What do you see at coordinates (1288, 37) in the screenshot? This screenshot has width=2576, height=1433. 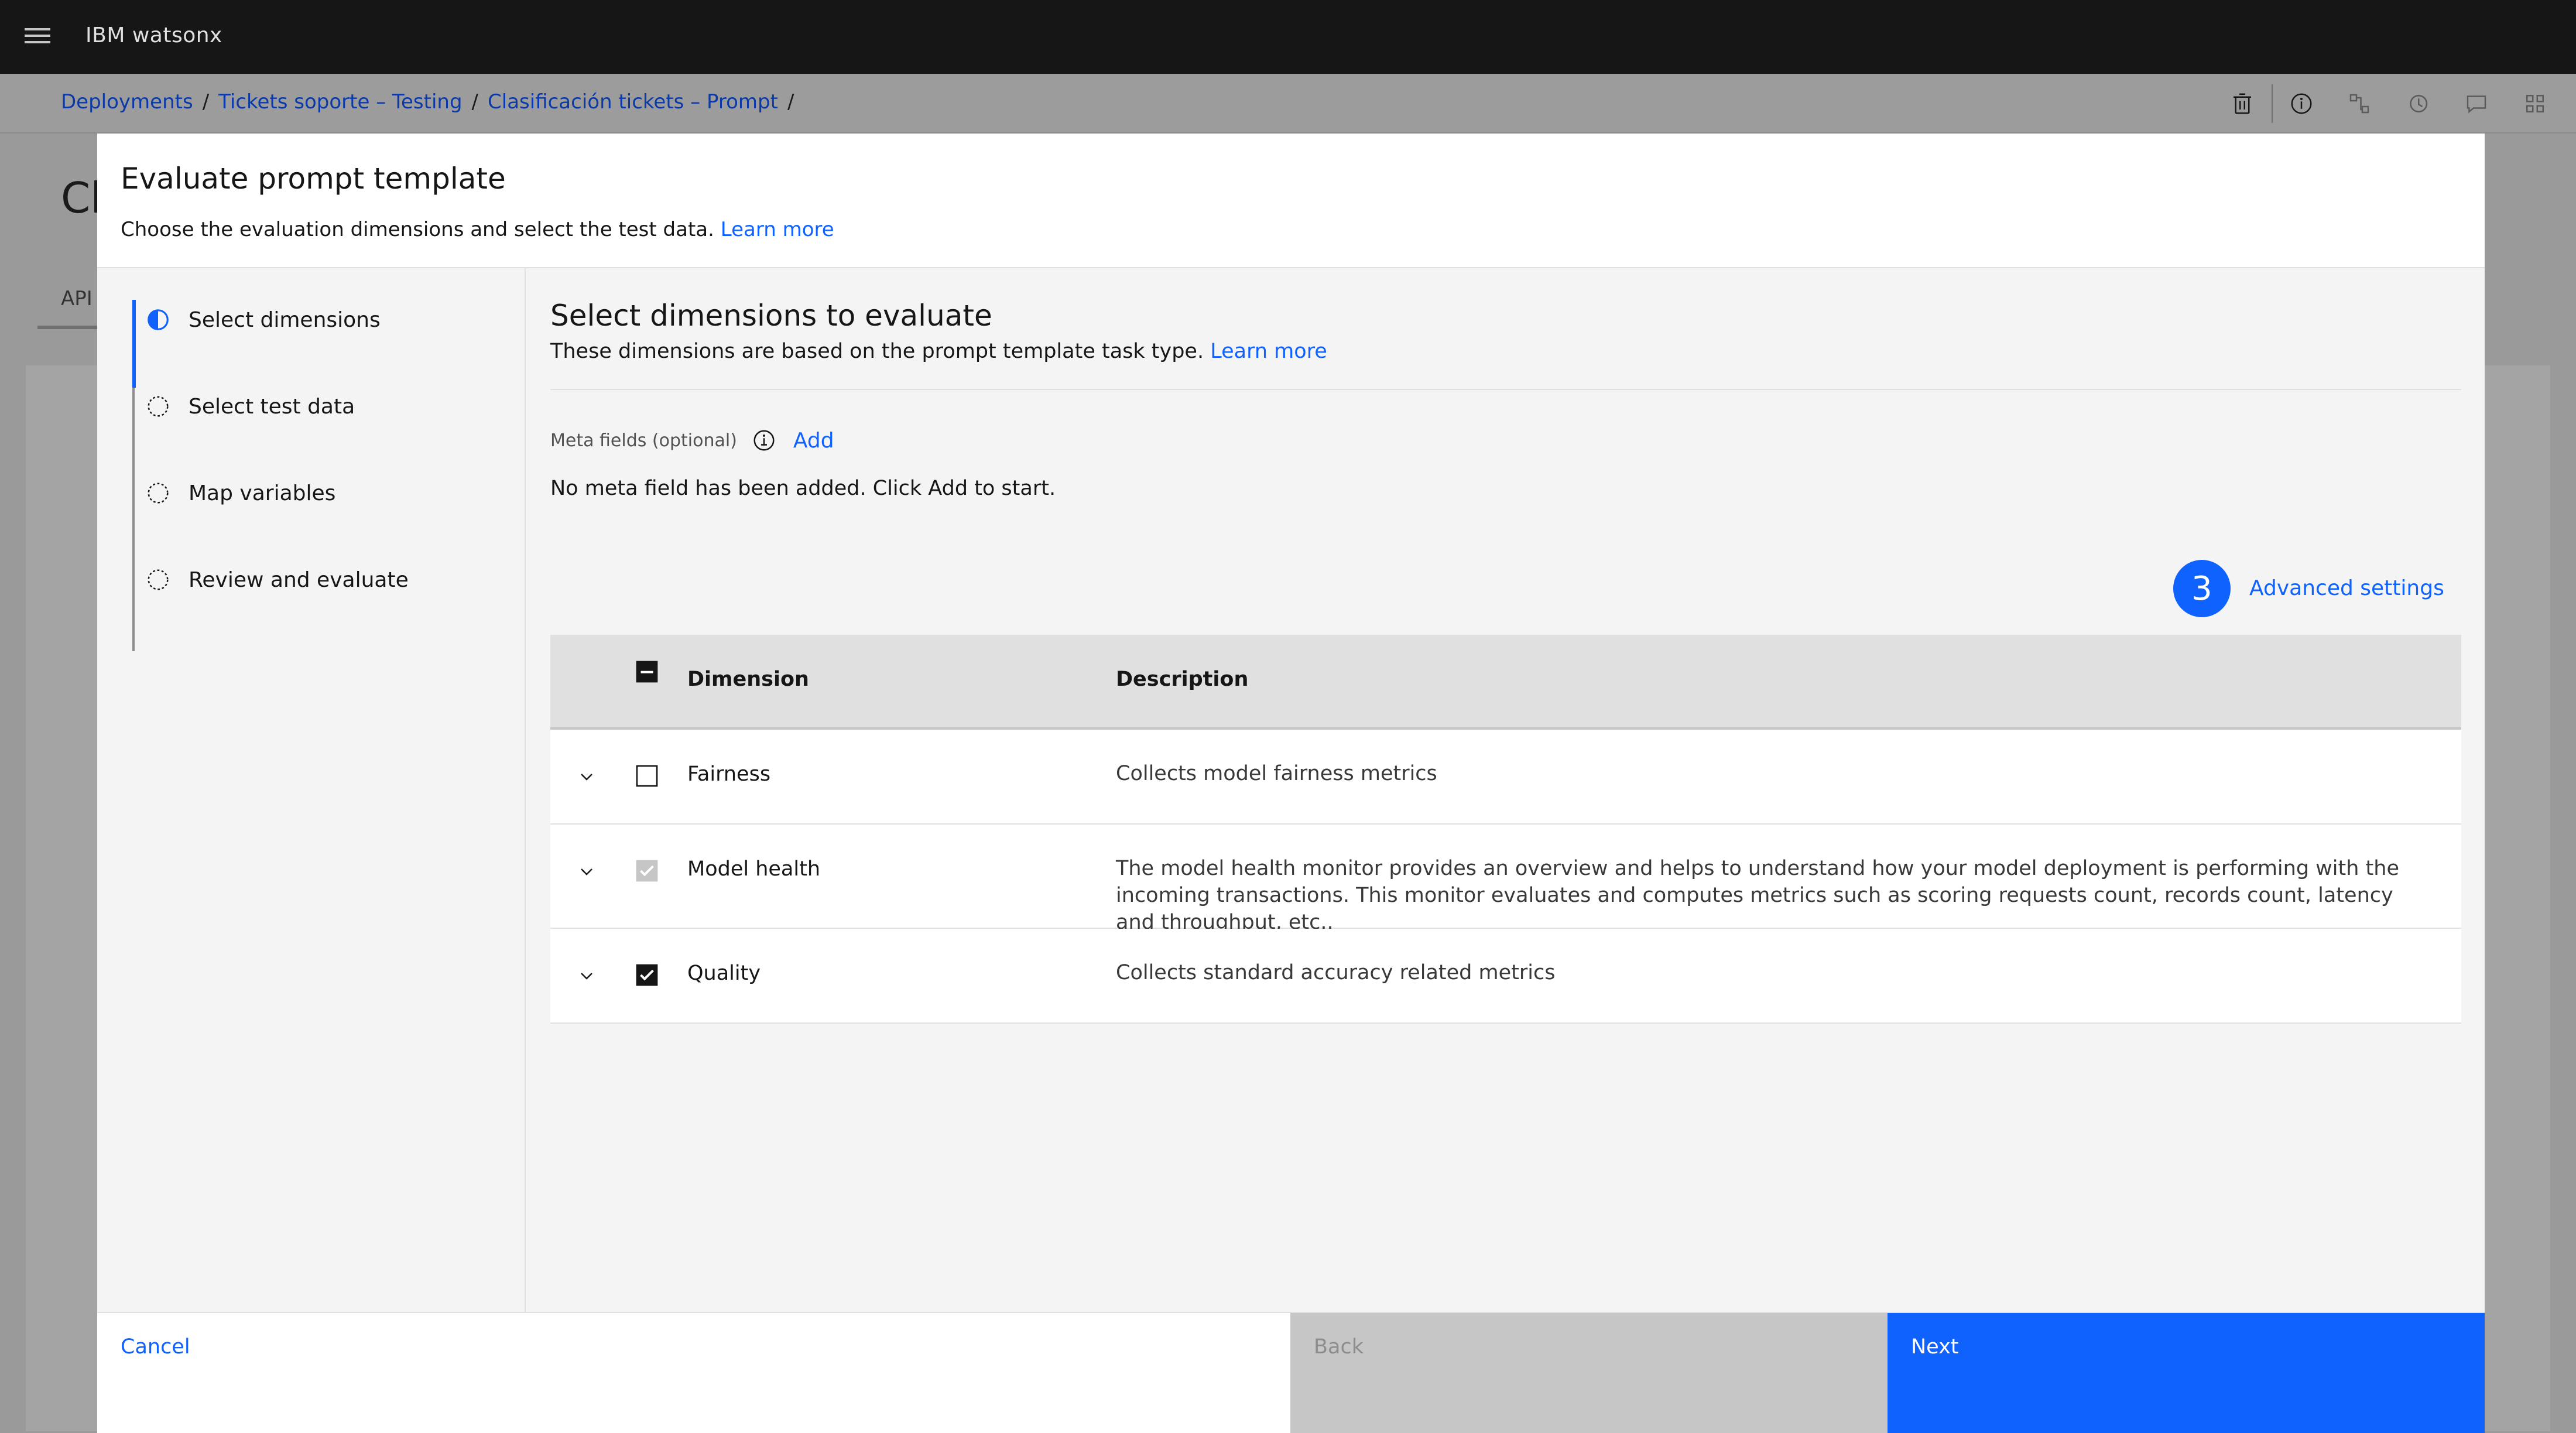 I see `global-header: IBM watsonx` at bounding box center [1288, 37].